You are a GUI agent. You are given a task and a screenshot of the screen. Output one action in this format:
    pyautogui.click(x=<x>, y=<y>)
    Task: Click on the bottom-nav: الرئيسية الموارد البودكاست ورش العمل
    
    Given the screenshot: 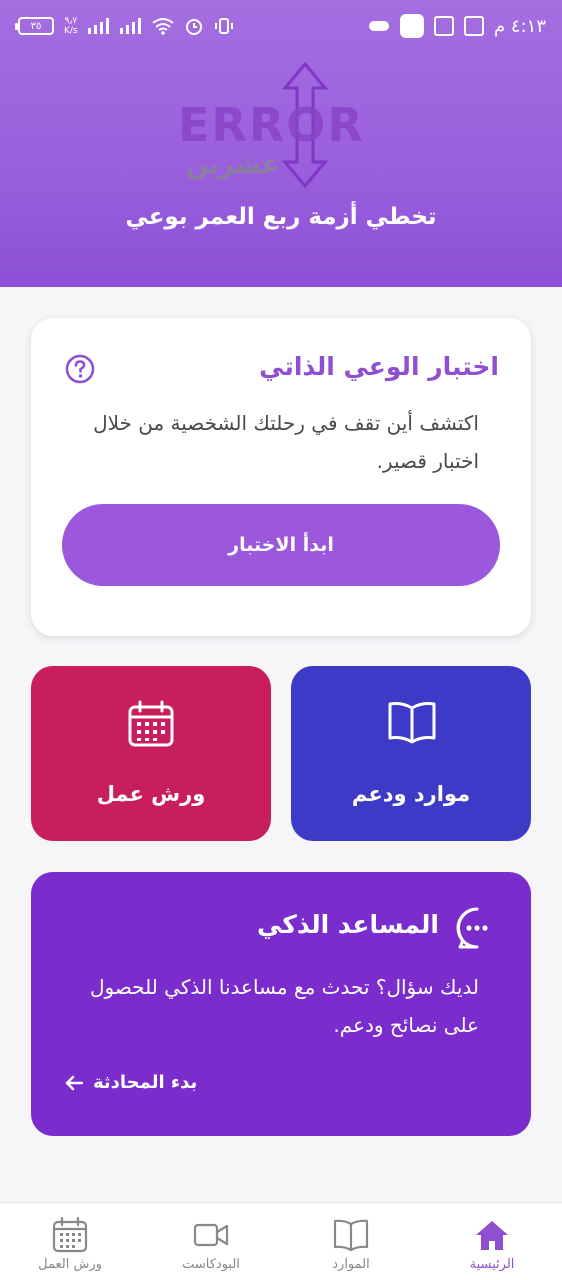 What is the action you would take?
    pyautogui.click(x=281, y=1241)
    